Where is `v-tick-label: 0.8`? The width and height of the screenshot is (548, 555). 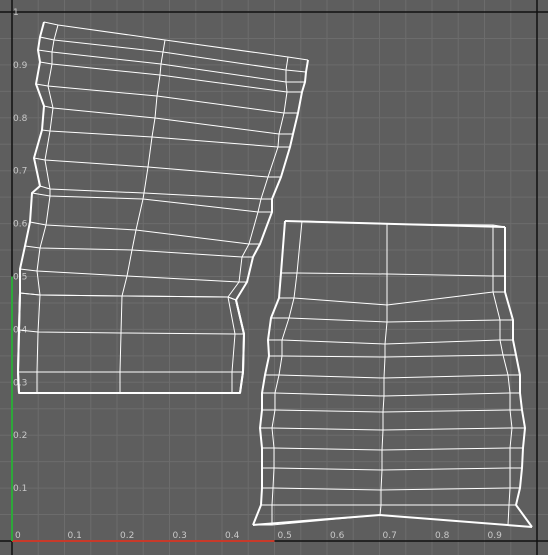 v-tick-label: 0.8 is located at coordinates (20, 119).